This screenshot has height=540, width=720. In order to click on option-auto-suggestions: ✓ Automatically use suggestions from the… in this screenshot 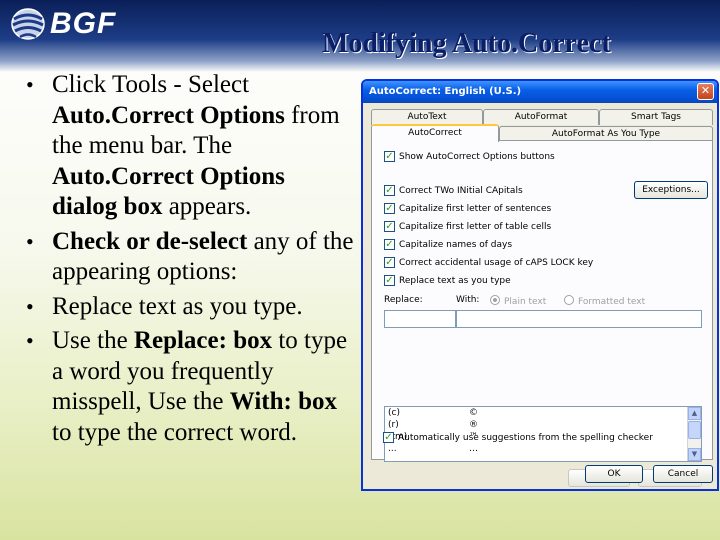, I will do `click(518, 437)`.